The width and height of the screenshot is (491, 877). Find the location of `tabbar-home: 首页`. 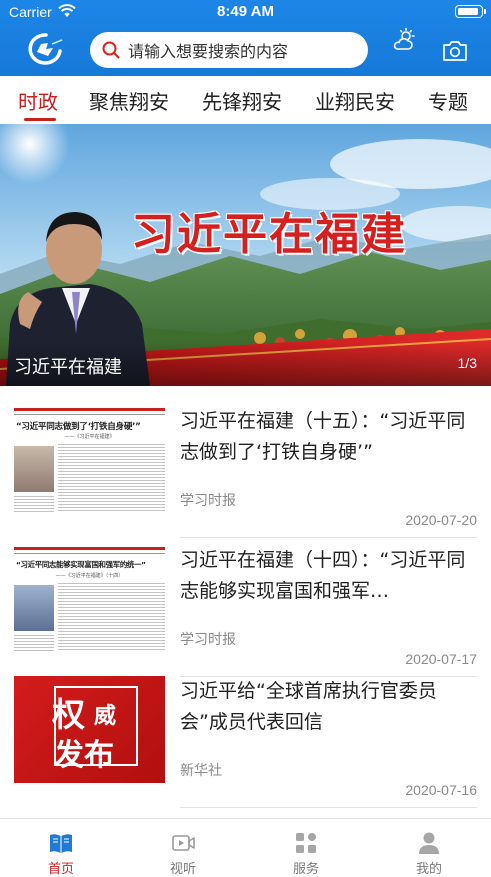

tabbar-home: 首页 is located at coordinates (61, 848).